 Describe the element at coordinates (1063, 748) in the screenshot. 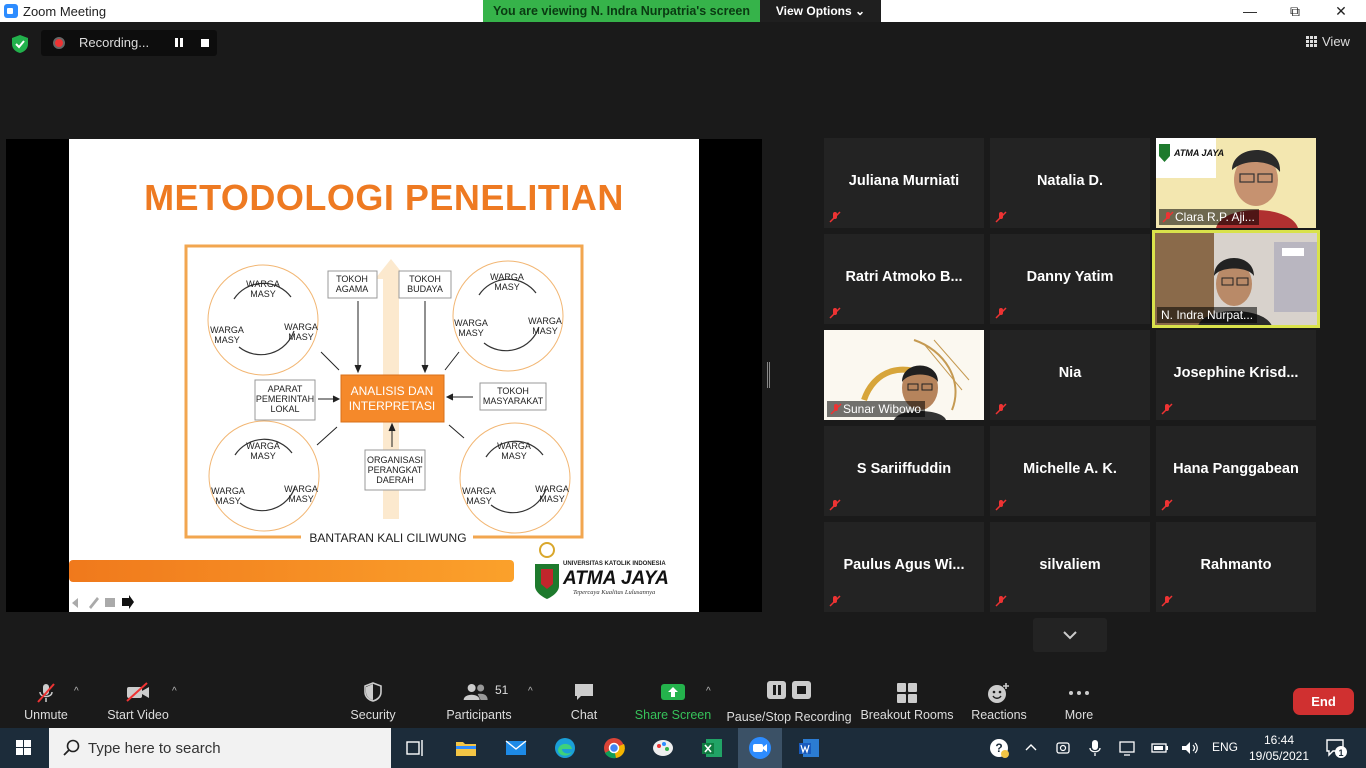

I see `camera-tray-icon` at that location.